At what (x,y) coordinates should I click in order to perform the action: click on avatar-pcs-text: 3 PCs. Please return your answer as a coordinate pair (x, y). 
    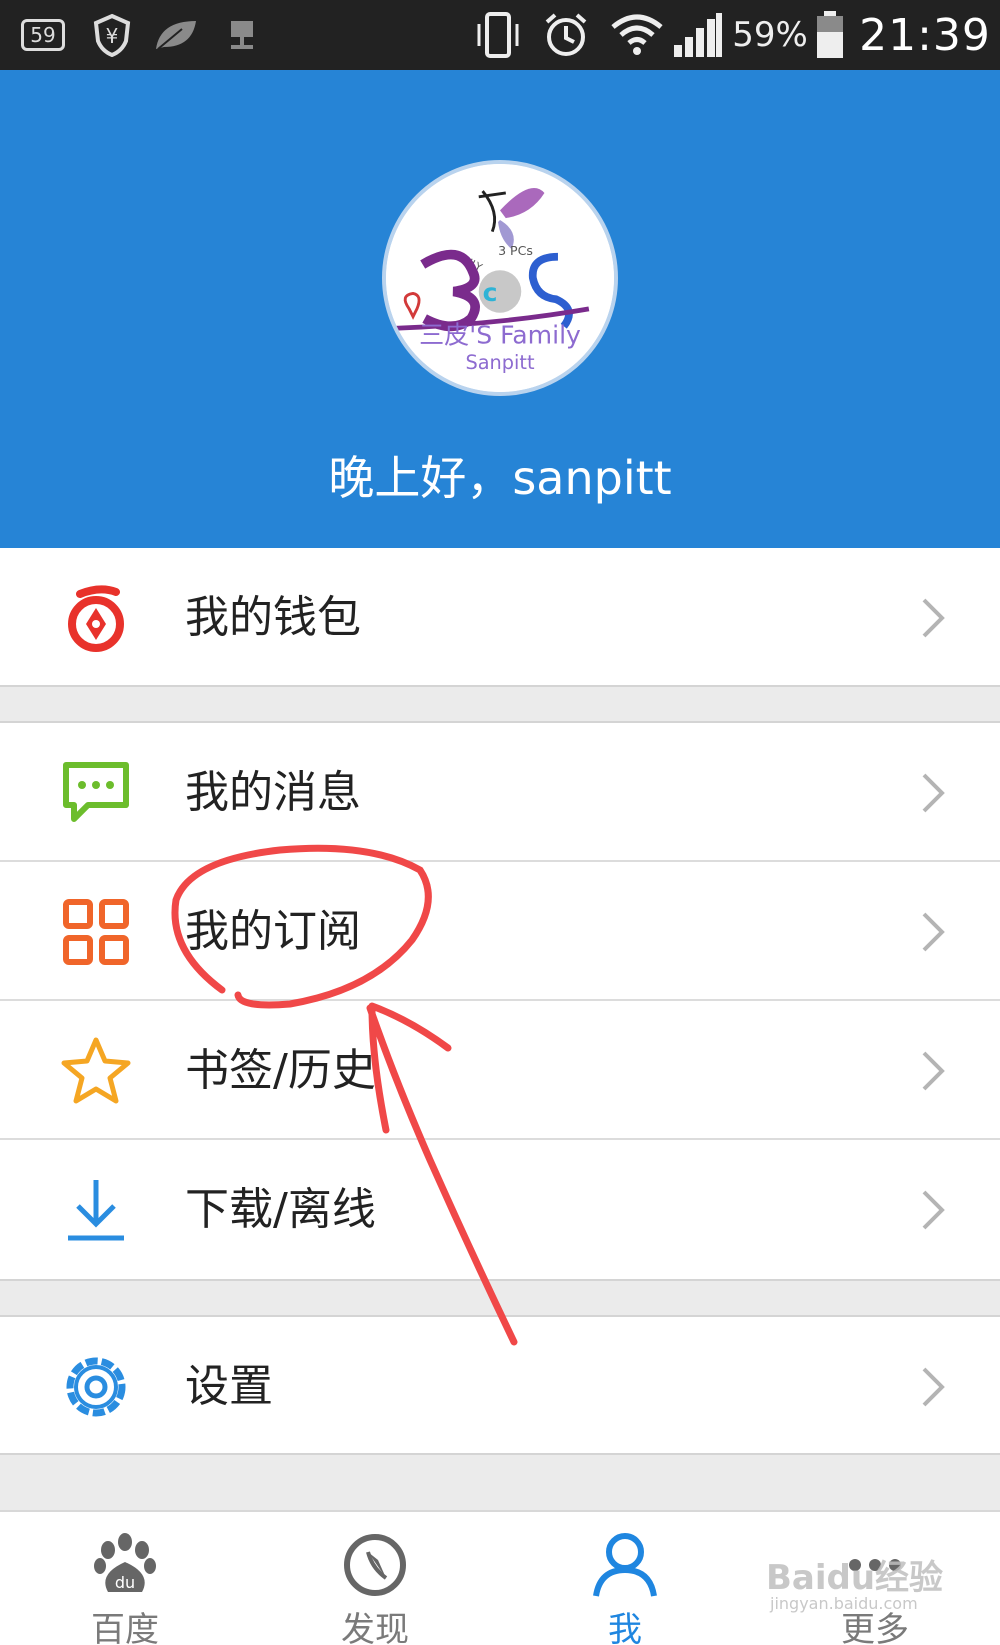
    Looking at the image, I should click on (515, 250).